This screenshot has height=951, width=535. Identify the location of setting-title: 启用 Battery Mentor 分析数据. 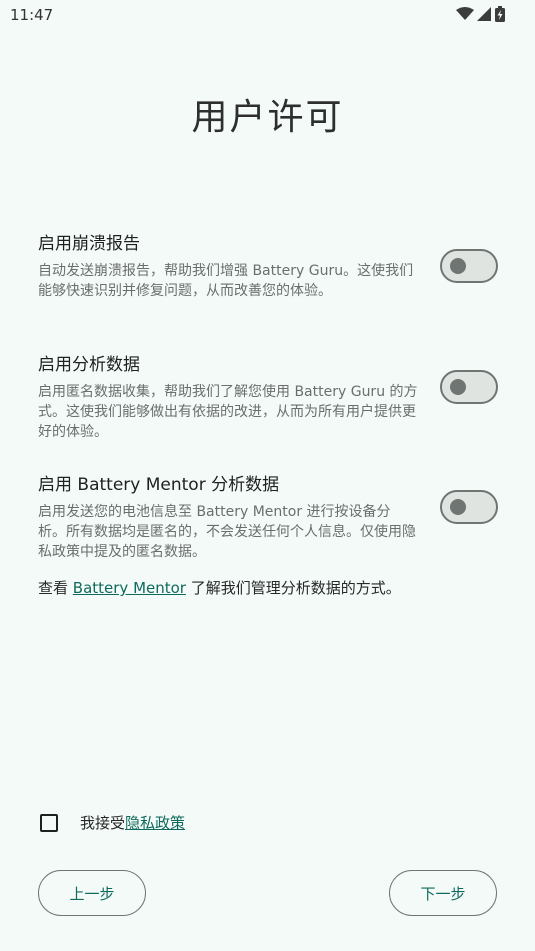
(159, 485).